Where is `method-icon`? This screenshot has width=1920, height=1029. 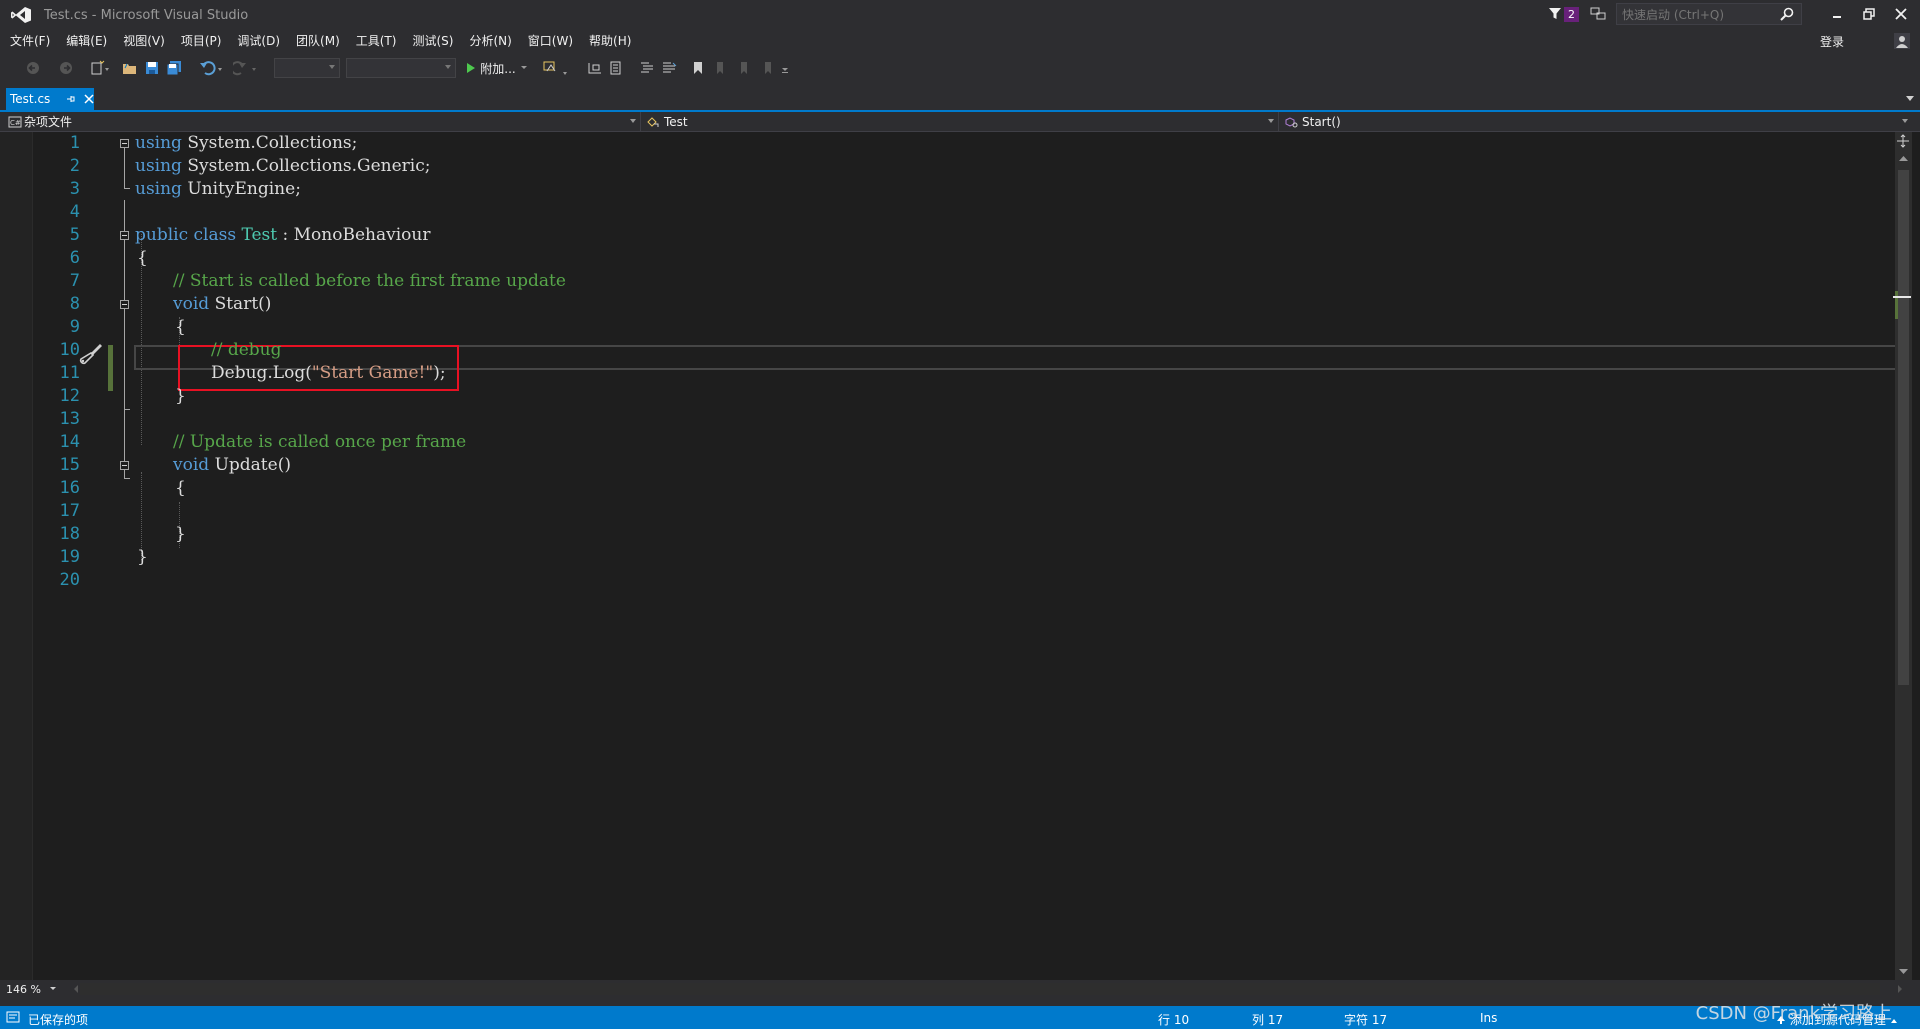 method-icon is located at coordinates (1291, 121).